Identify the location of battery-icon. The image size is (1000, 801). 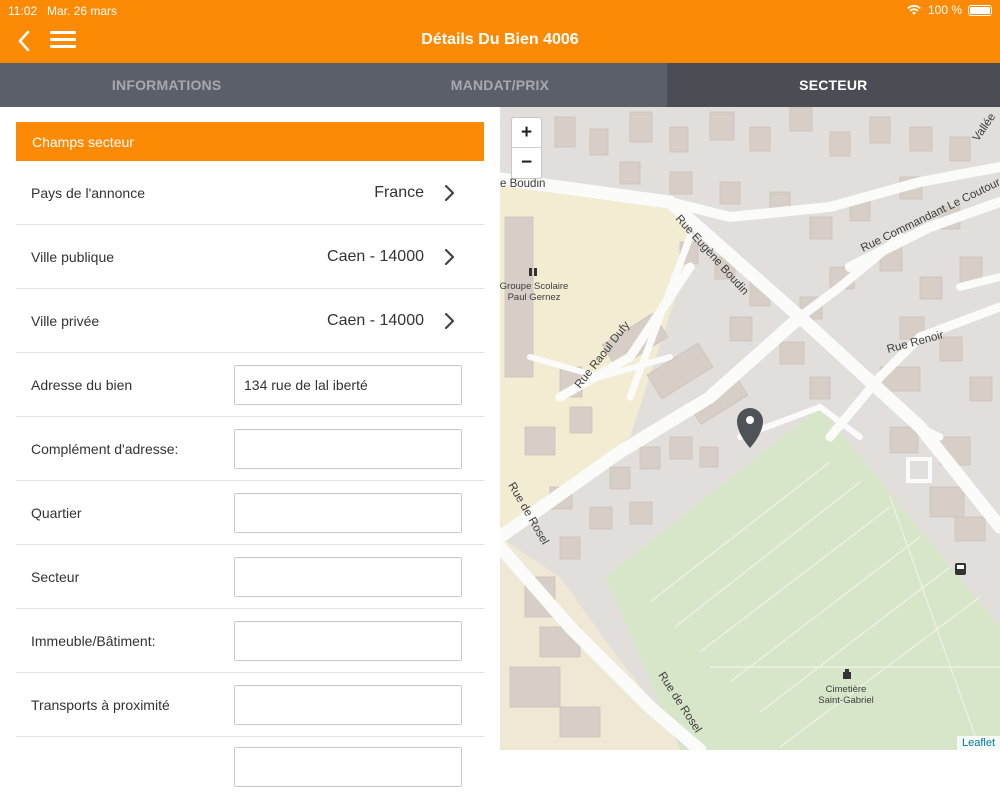
(980, 10).